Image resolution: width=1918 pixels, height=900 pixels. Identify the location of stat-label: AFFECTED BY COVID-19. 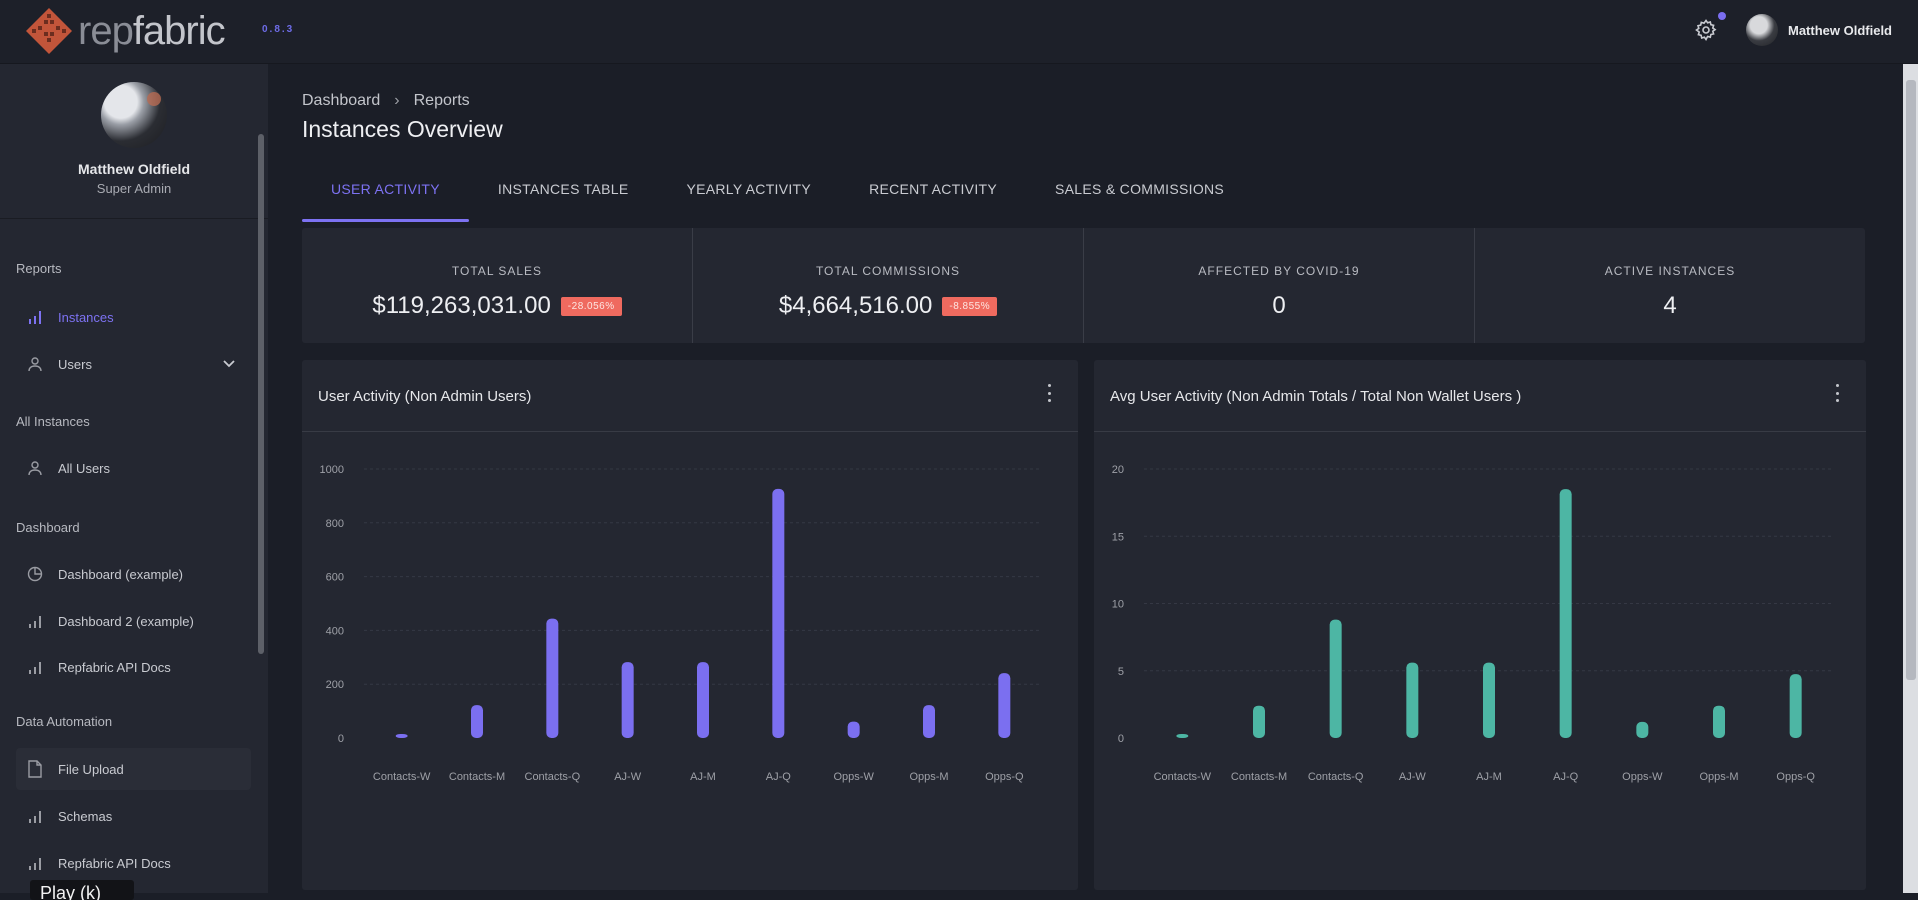
(1279, 271).